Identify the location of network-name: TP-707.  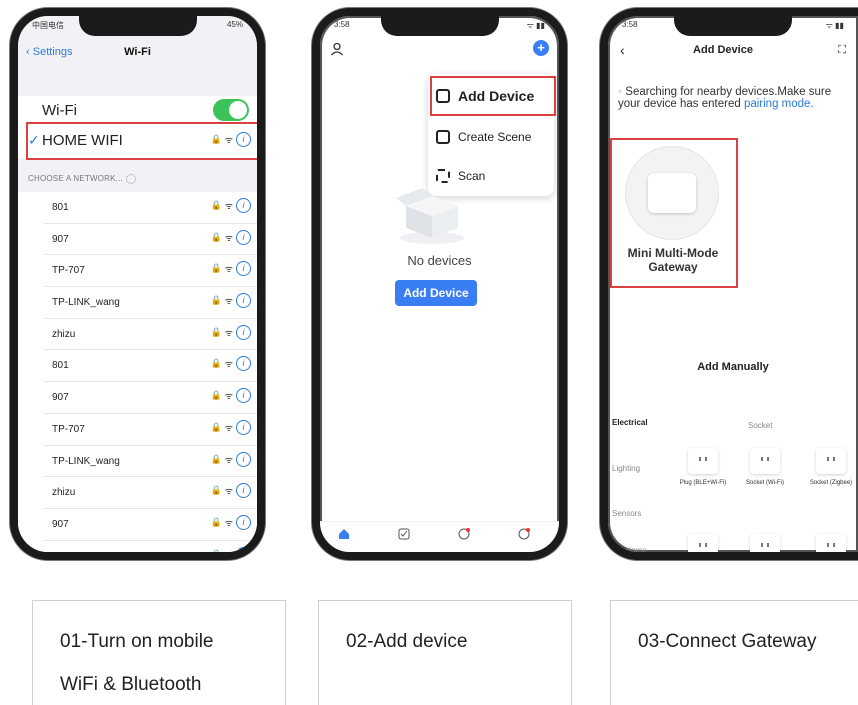
(68, 429).